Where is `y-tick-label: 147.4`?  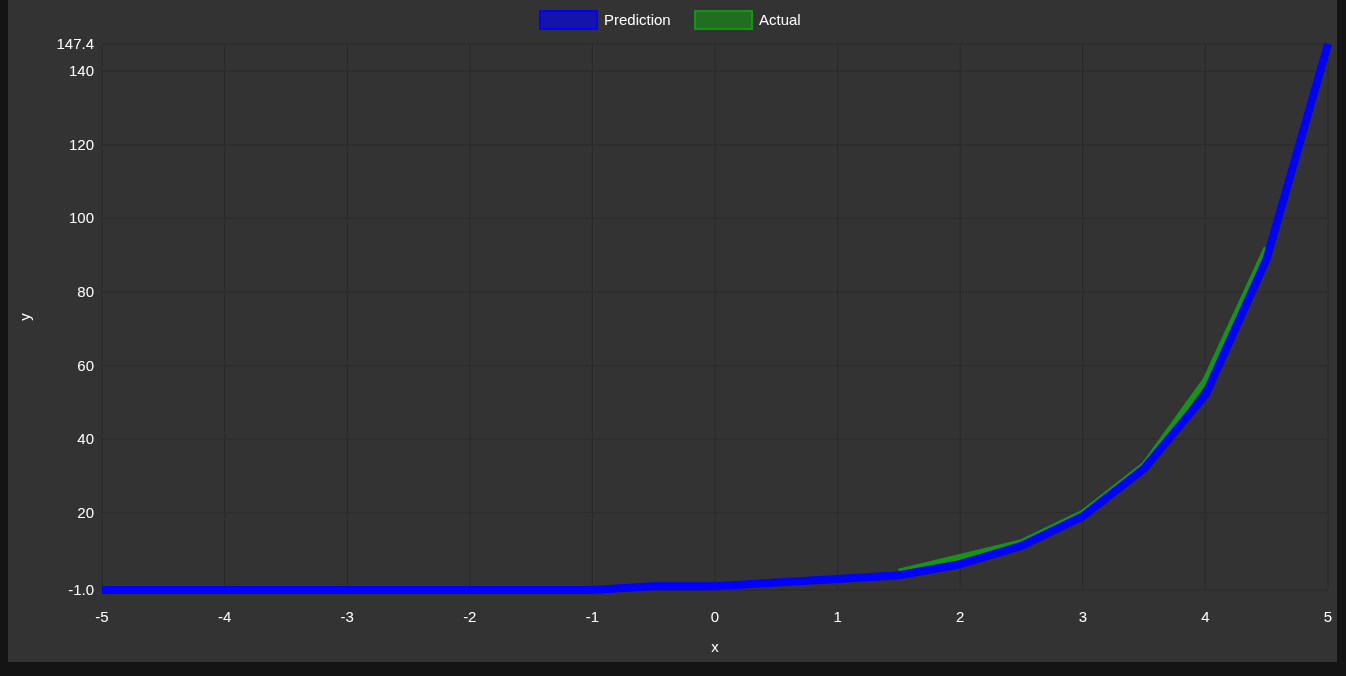 y-tick-label: 147.4 is located at coordinates (75, 43).